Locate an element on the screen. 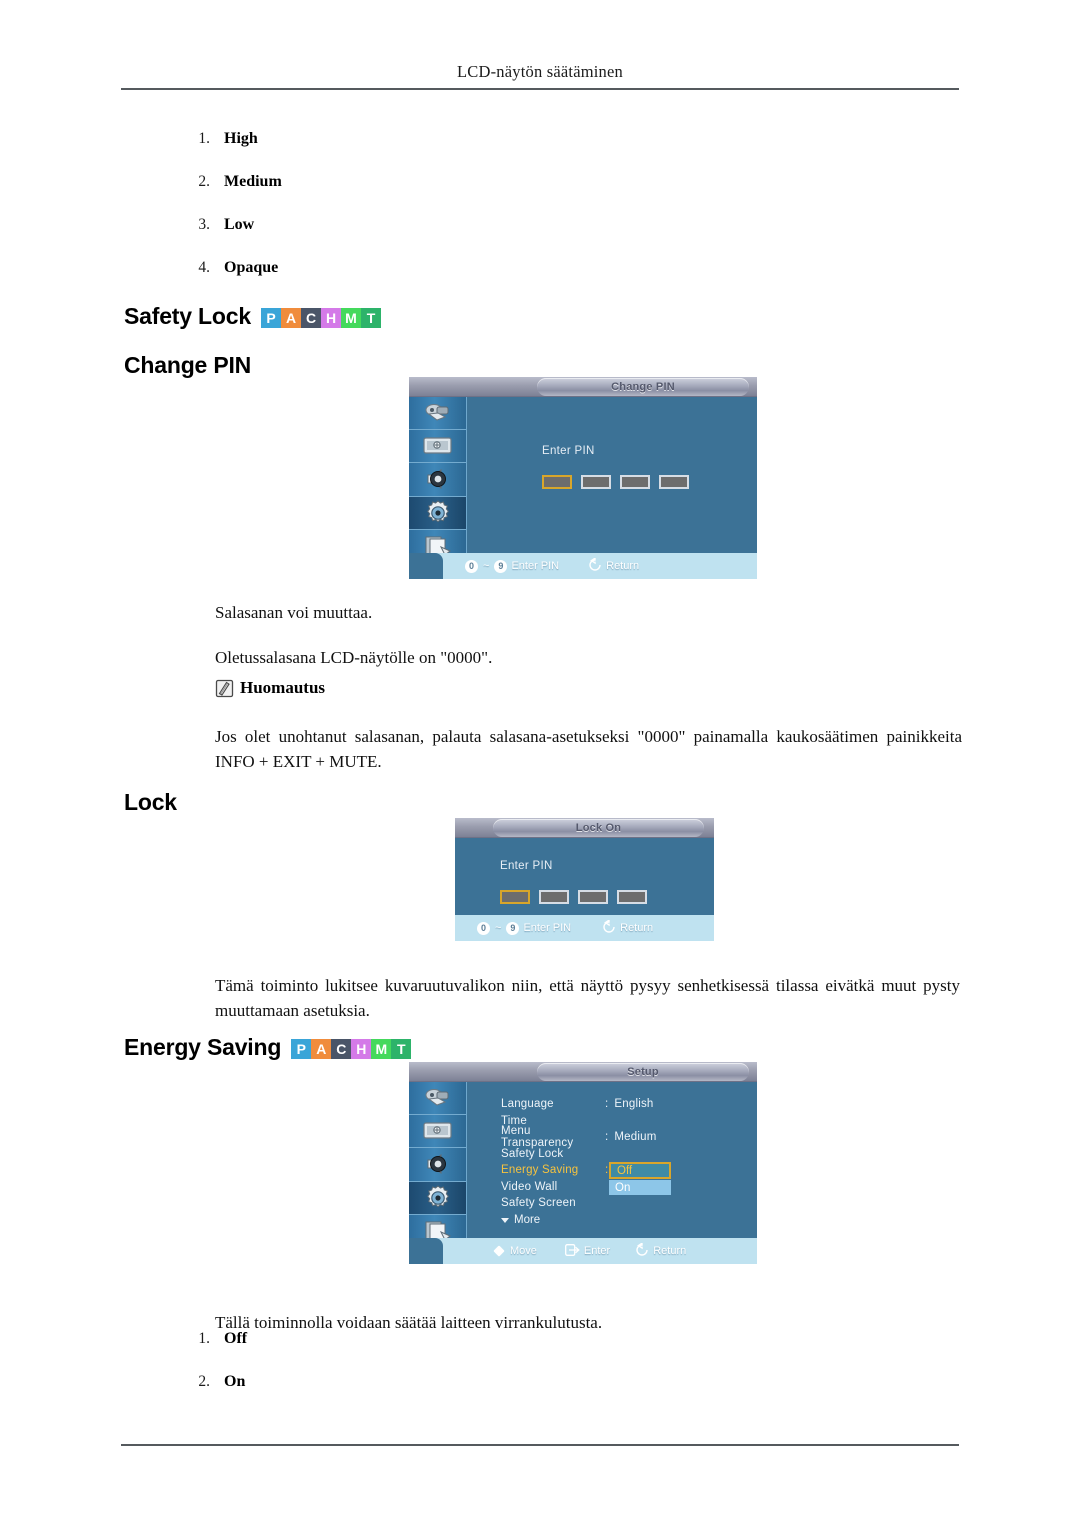  model-badge-strip-safety-lock: P A C H M T is located at coordinates (320, 317).